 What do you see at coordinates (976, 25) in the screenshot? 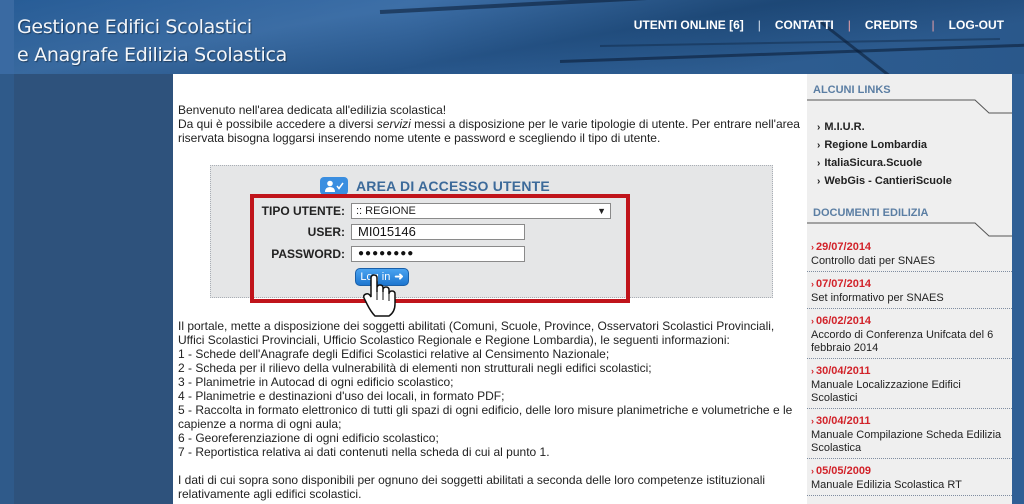
I see `nav-logout: LOG-OUT` at bounding box center [976, 25].